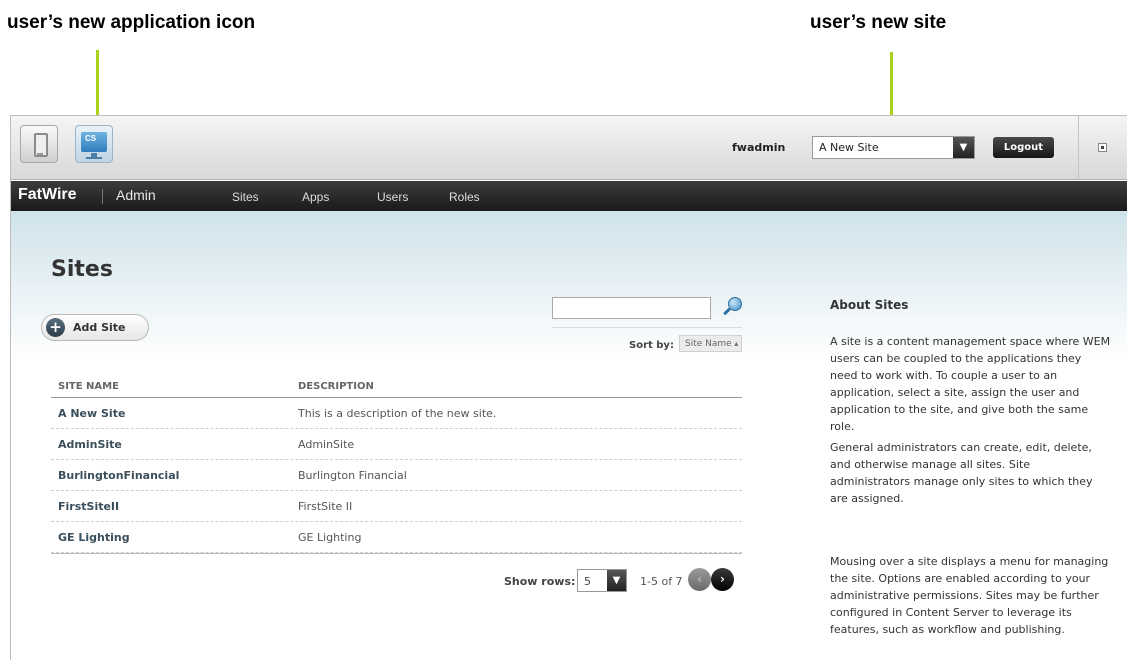  I want to click on site-selector-dropdown: A New Site ▼, so click(893, 147).